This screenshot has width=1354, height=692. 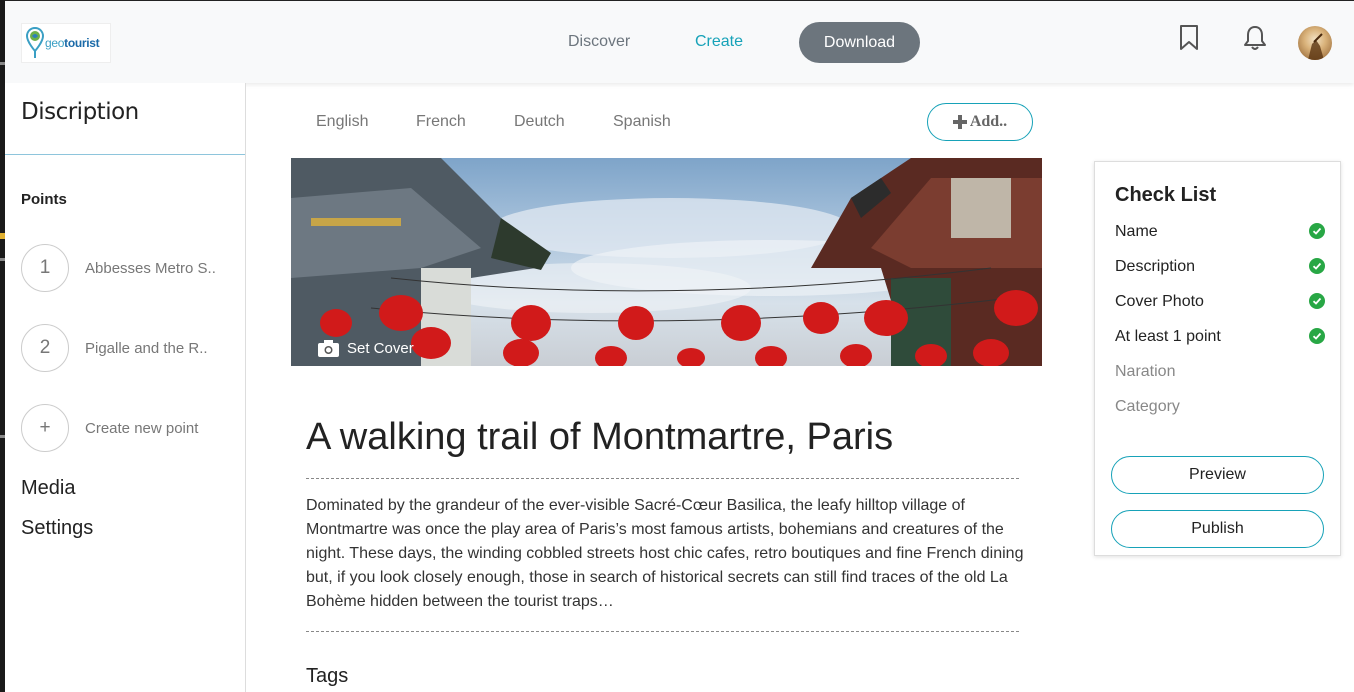 I want to click on tags-heading: Tags, so click(x=327, y=676).